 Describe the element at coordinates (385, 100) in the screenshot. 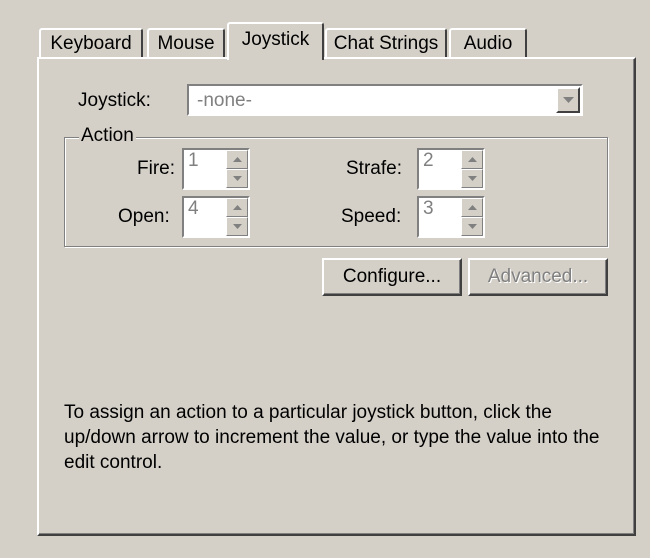

I see `joystick-select: -none-` at that location.